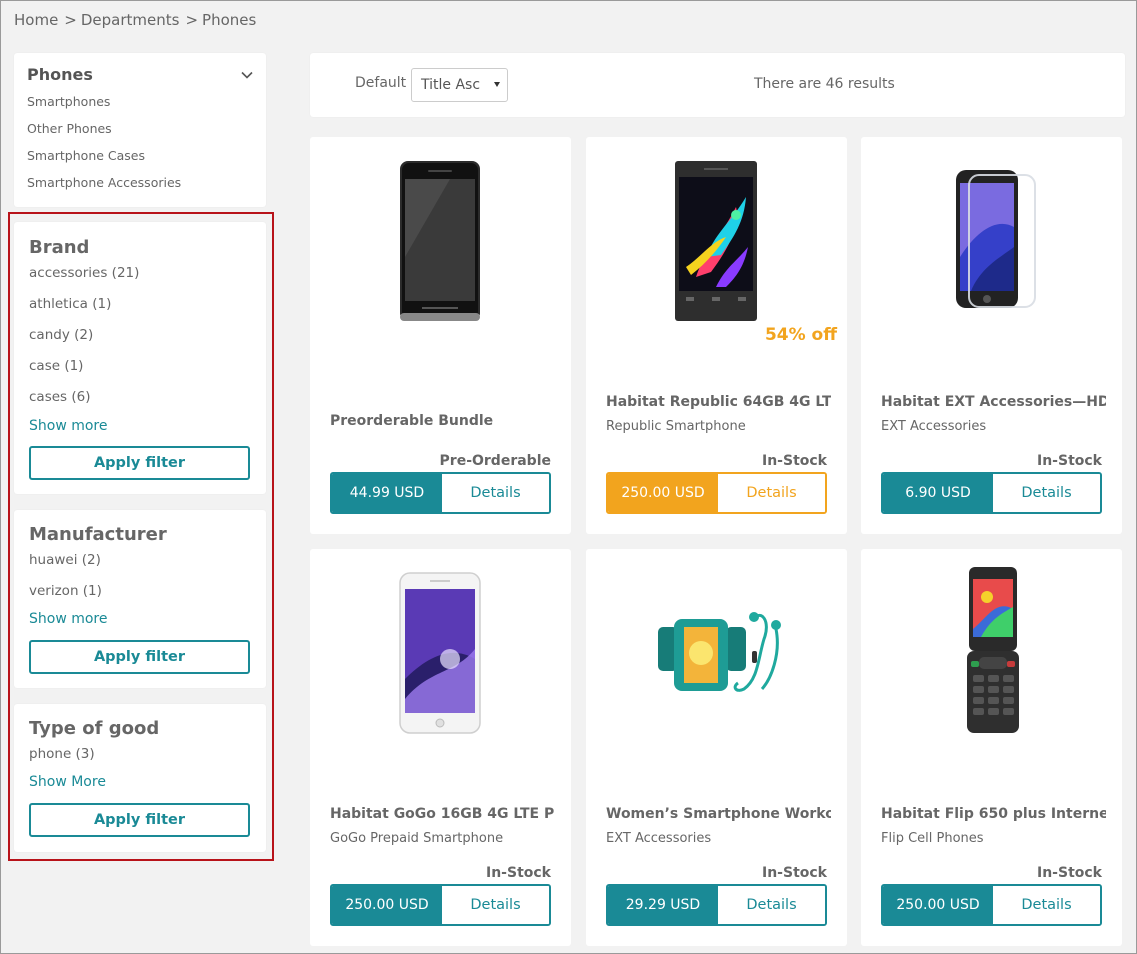 The height and width of the screenshot is (954, 1137). What do you see at coordinates (36, 20) in the screenshot?
I see `breadcrumb-home: Home` at bounding box center [36, 20].